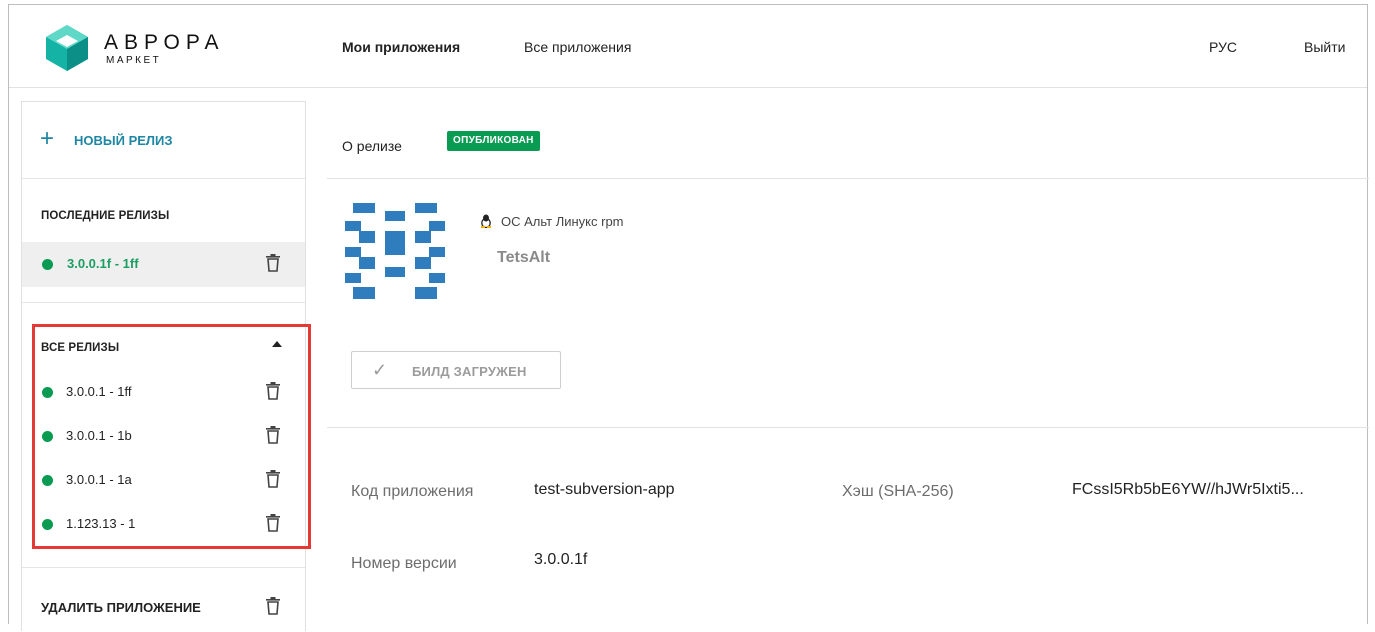 The height and width of the screenshot is (632, 1375). I want to click on brand-name: АВРОРА, so click(164, 42).